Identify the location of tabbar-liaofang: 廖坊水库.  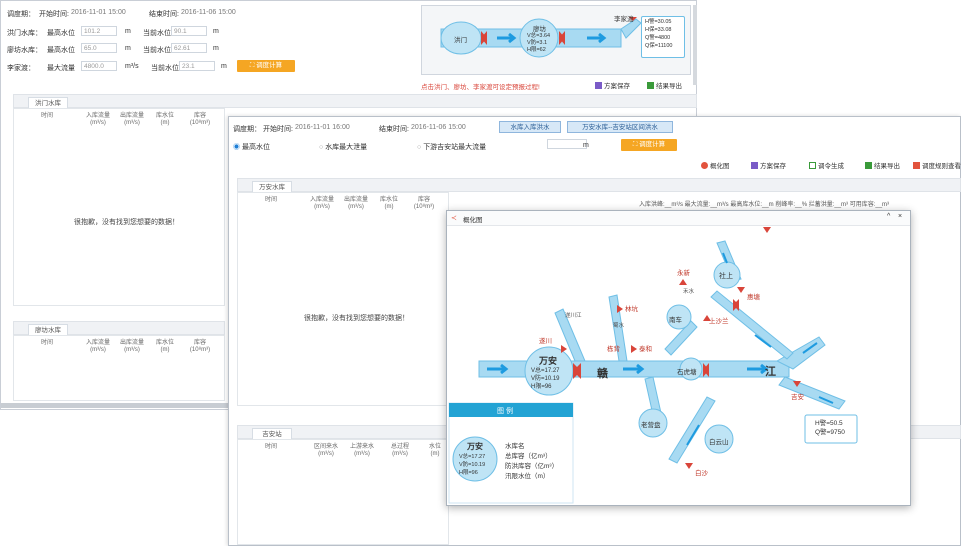
(119, 328).